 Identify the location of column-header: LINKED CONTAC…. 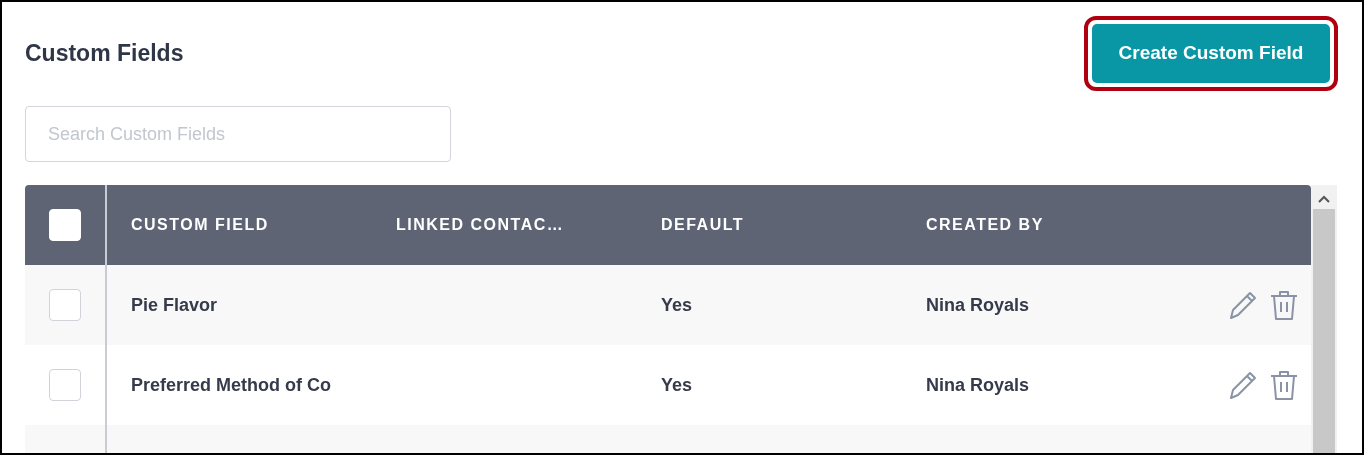
(504, 225).